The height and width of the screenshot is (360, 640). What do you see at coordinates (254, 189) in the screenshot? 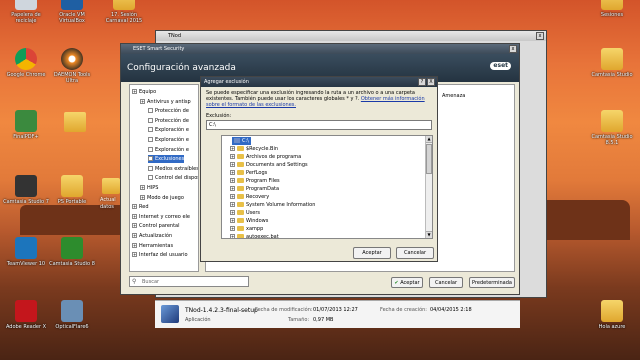
I see `folder-tree-item: + ProgramData` at bounding box center [254, 189].